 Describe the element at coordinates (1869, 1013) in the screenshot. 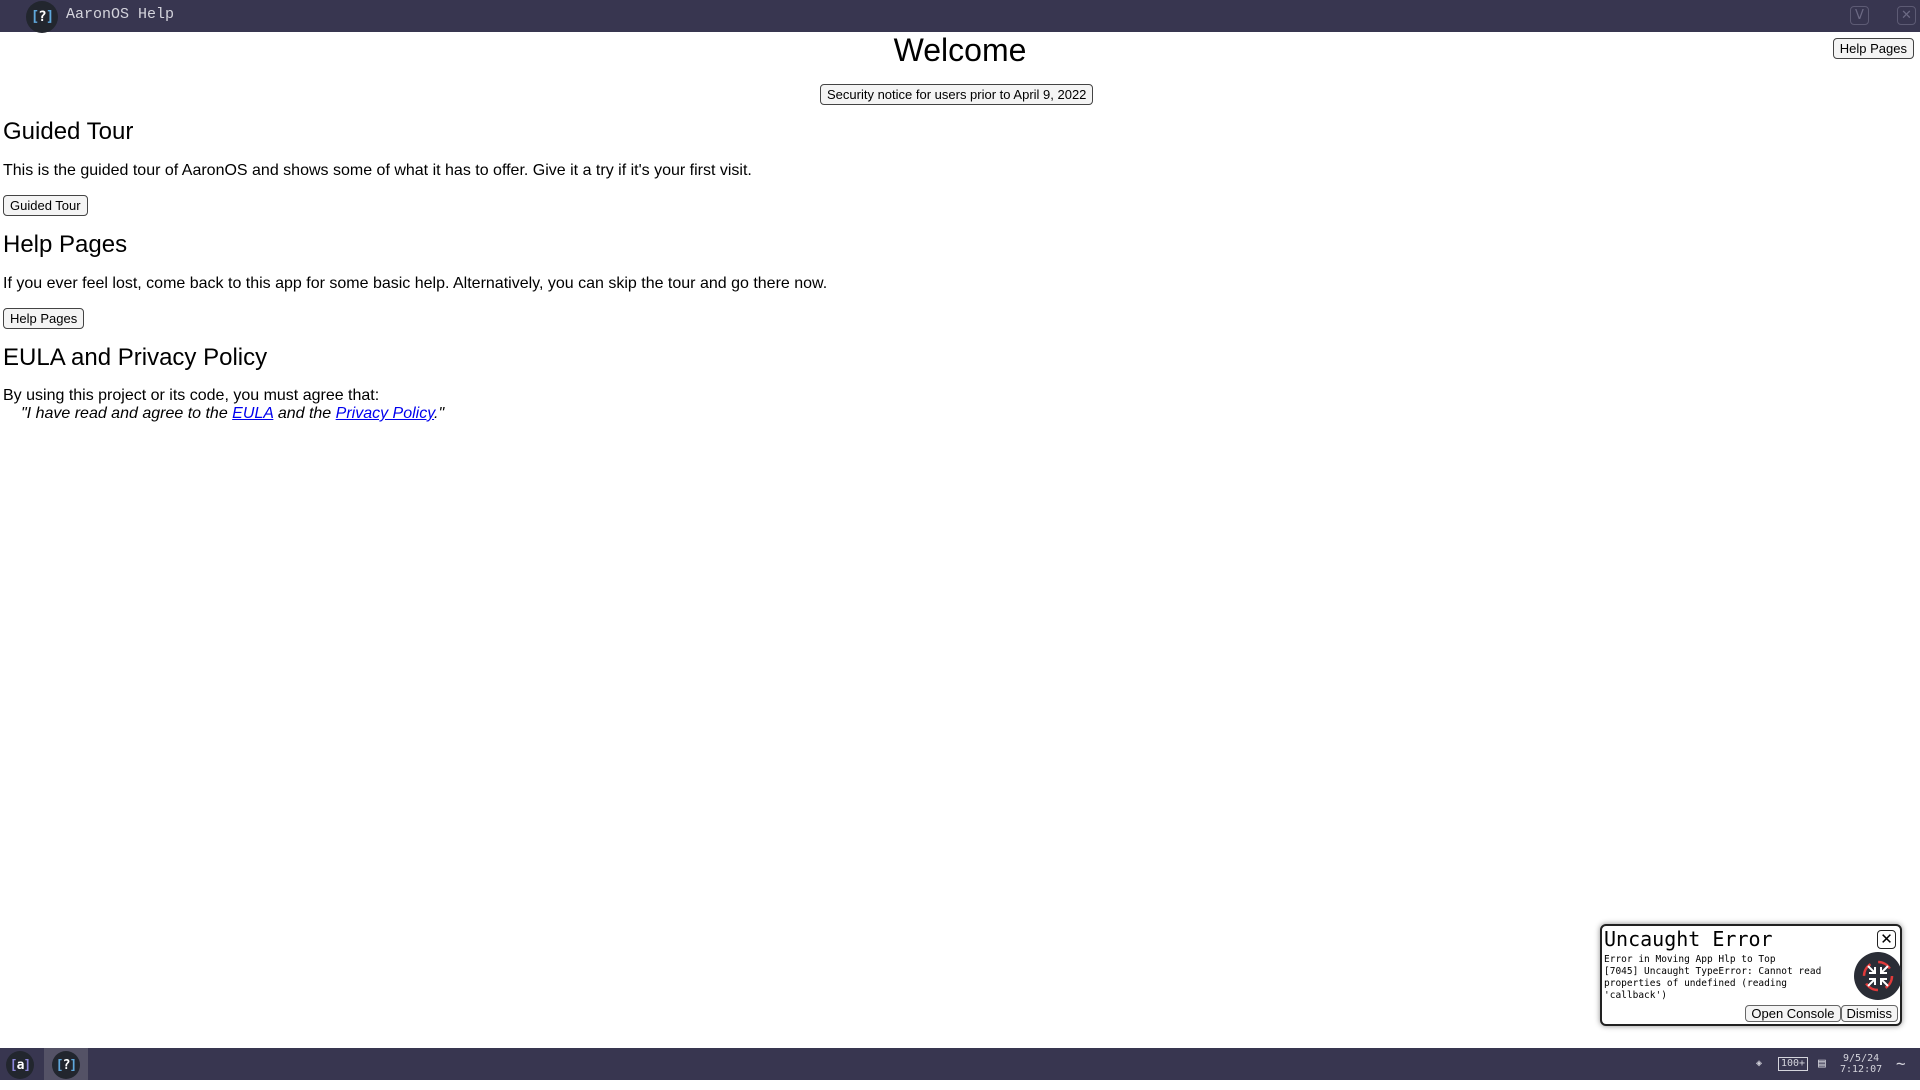

I see `dismiss-button: Dismiss` at that location.